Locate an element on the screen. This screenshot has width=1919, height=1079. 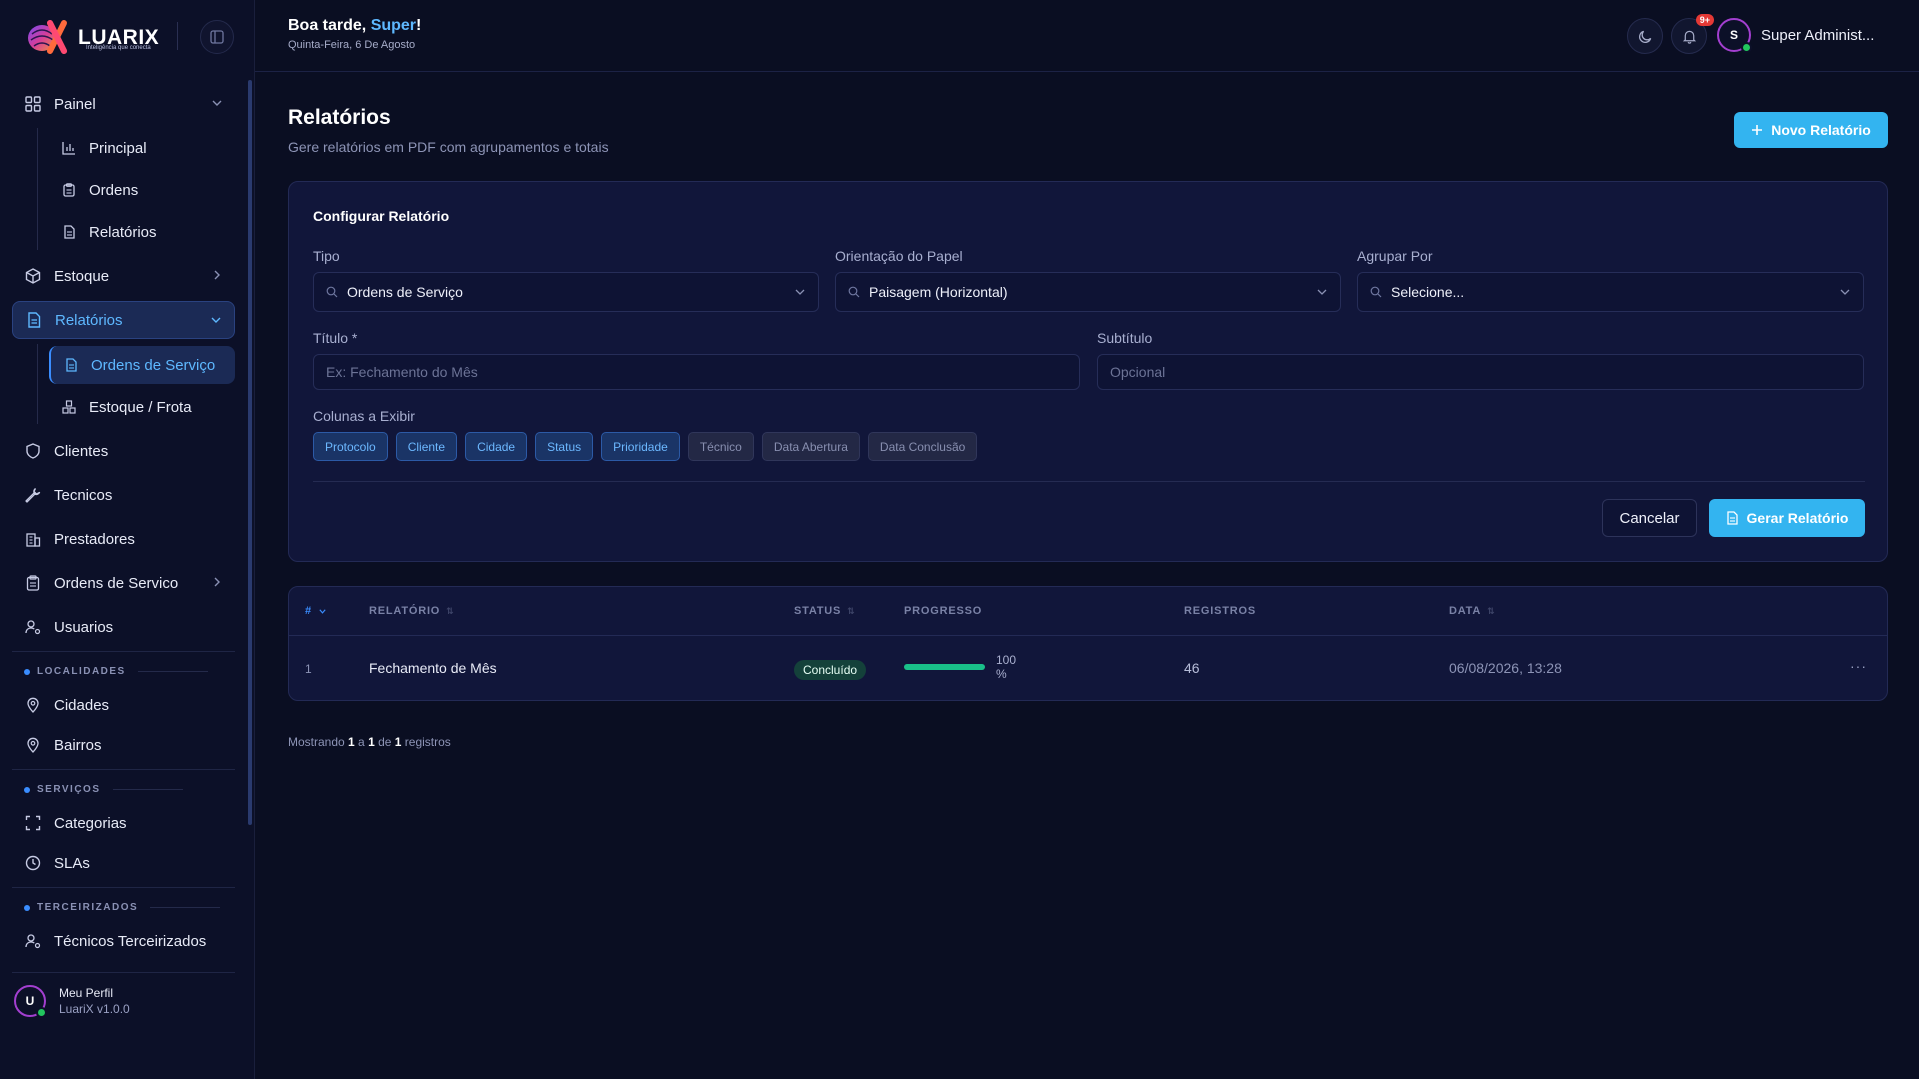
col-header-label: PROGRESSO is located at coordinates (943, 611).